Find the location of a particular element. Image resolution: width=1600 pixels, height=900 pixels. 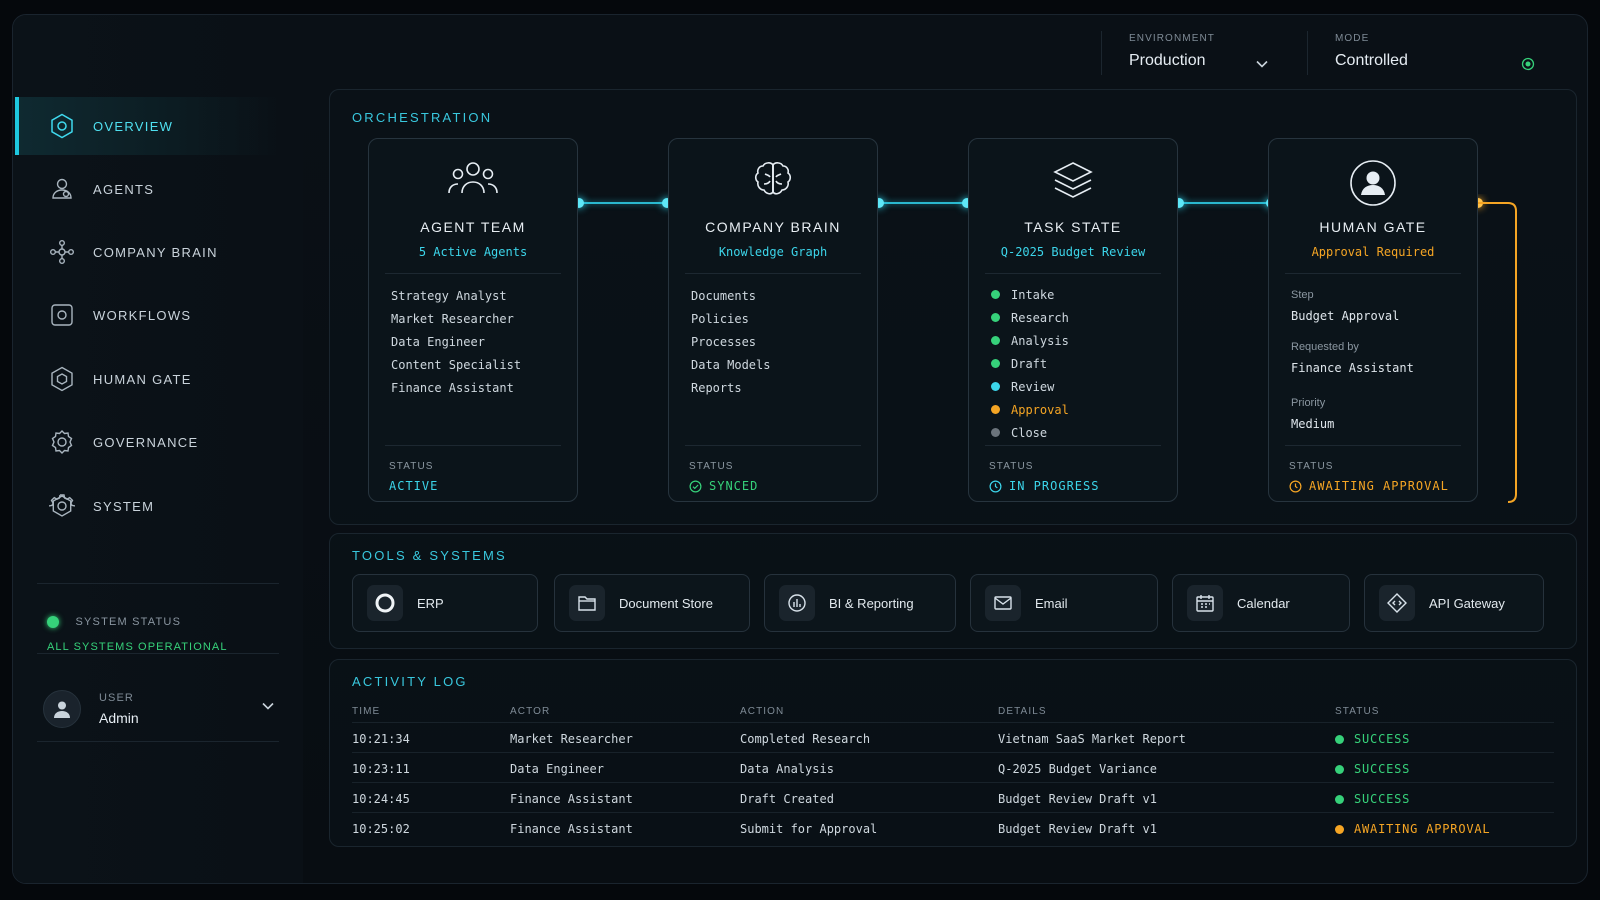

card-title: TASK STATE is located at coordinates (1073, 227).